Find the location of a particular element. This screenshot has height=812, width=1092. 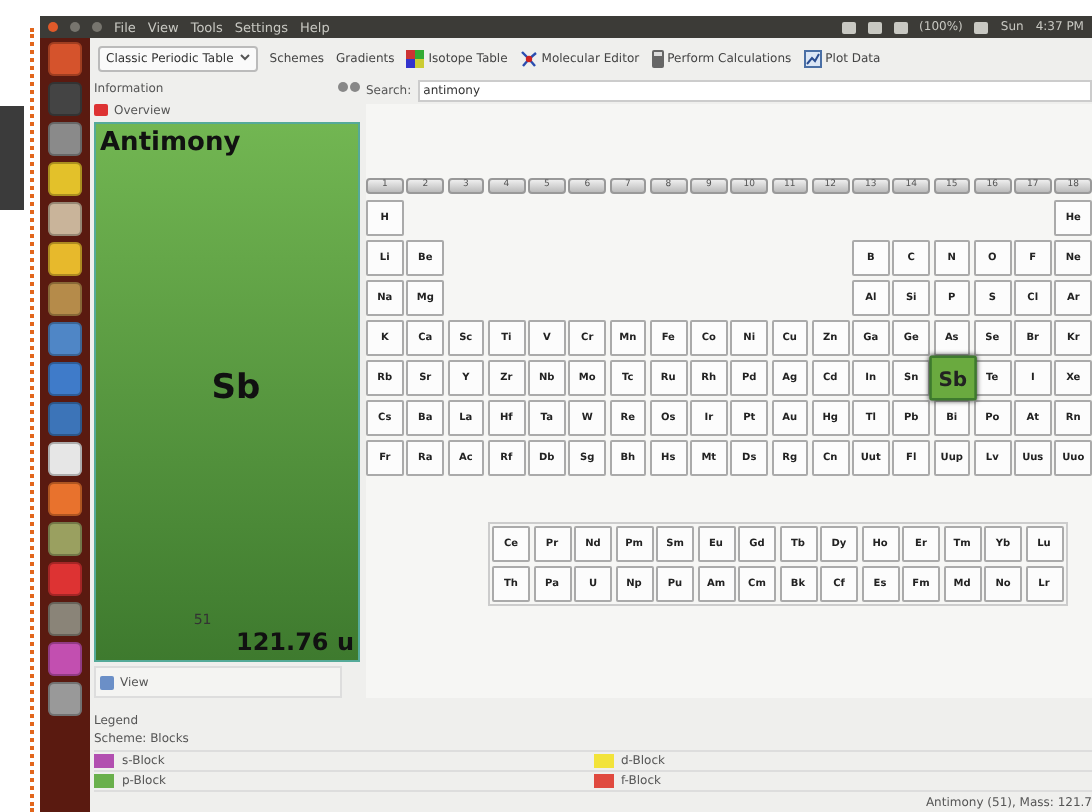

maximize-icon is located at coordinates (97, 27).